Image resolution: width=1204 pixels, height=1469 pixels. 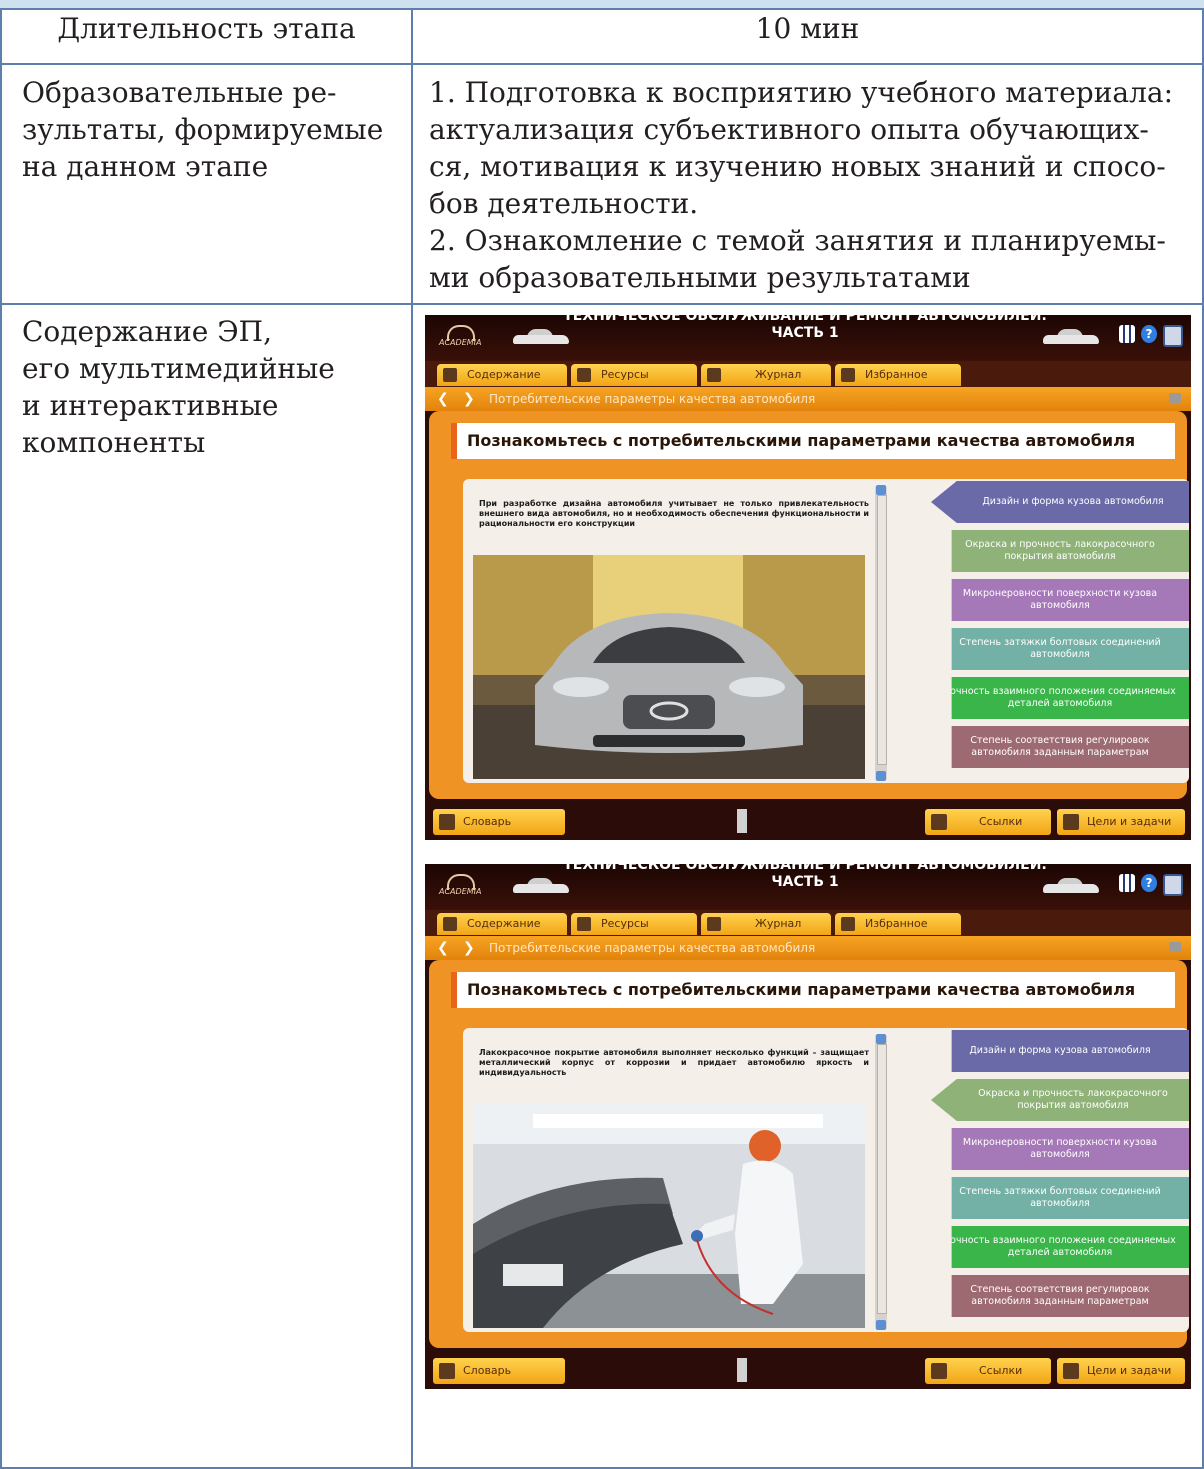 What do you see at coordinates (487, 821) in the screenshot?
I see `glossary-label: Словарь` at bounding box center [487, 821].